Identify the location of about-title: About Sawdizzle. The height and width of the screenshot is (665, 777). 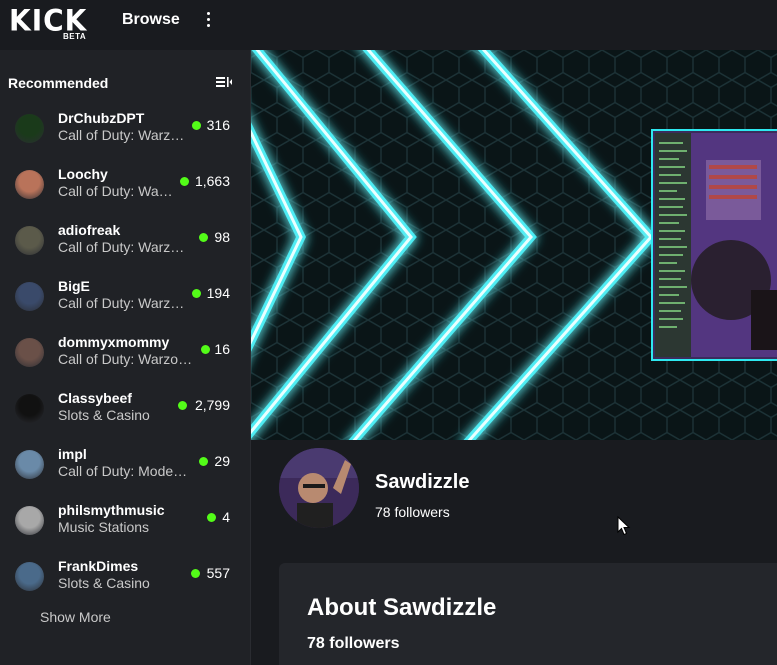
(402, 607).